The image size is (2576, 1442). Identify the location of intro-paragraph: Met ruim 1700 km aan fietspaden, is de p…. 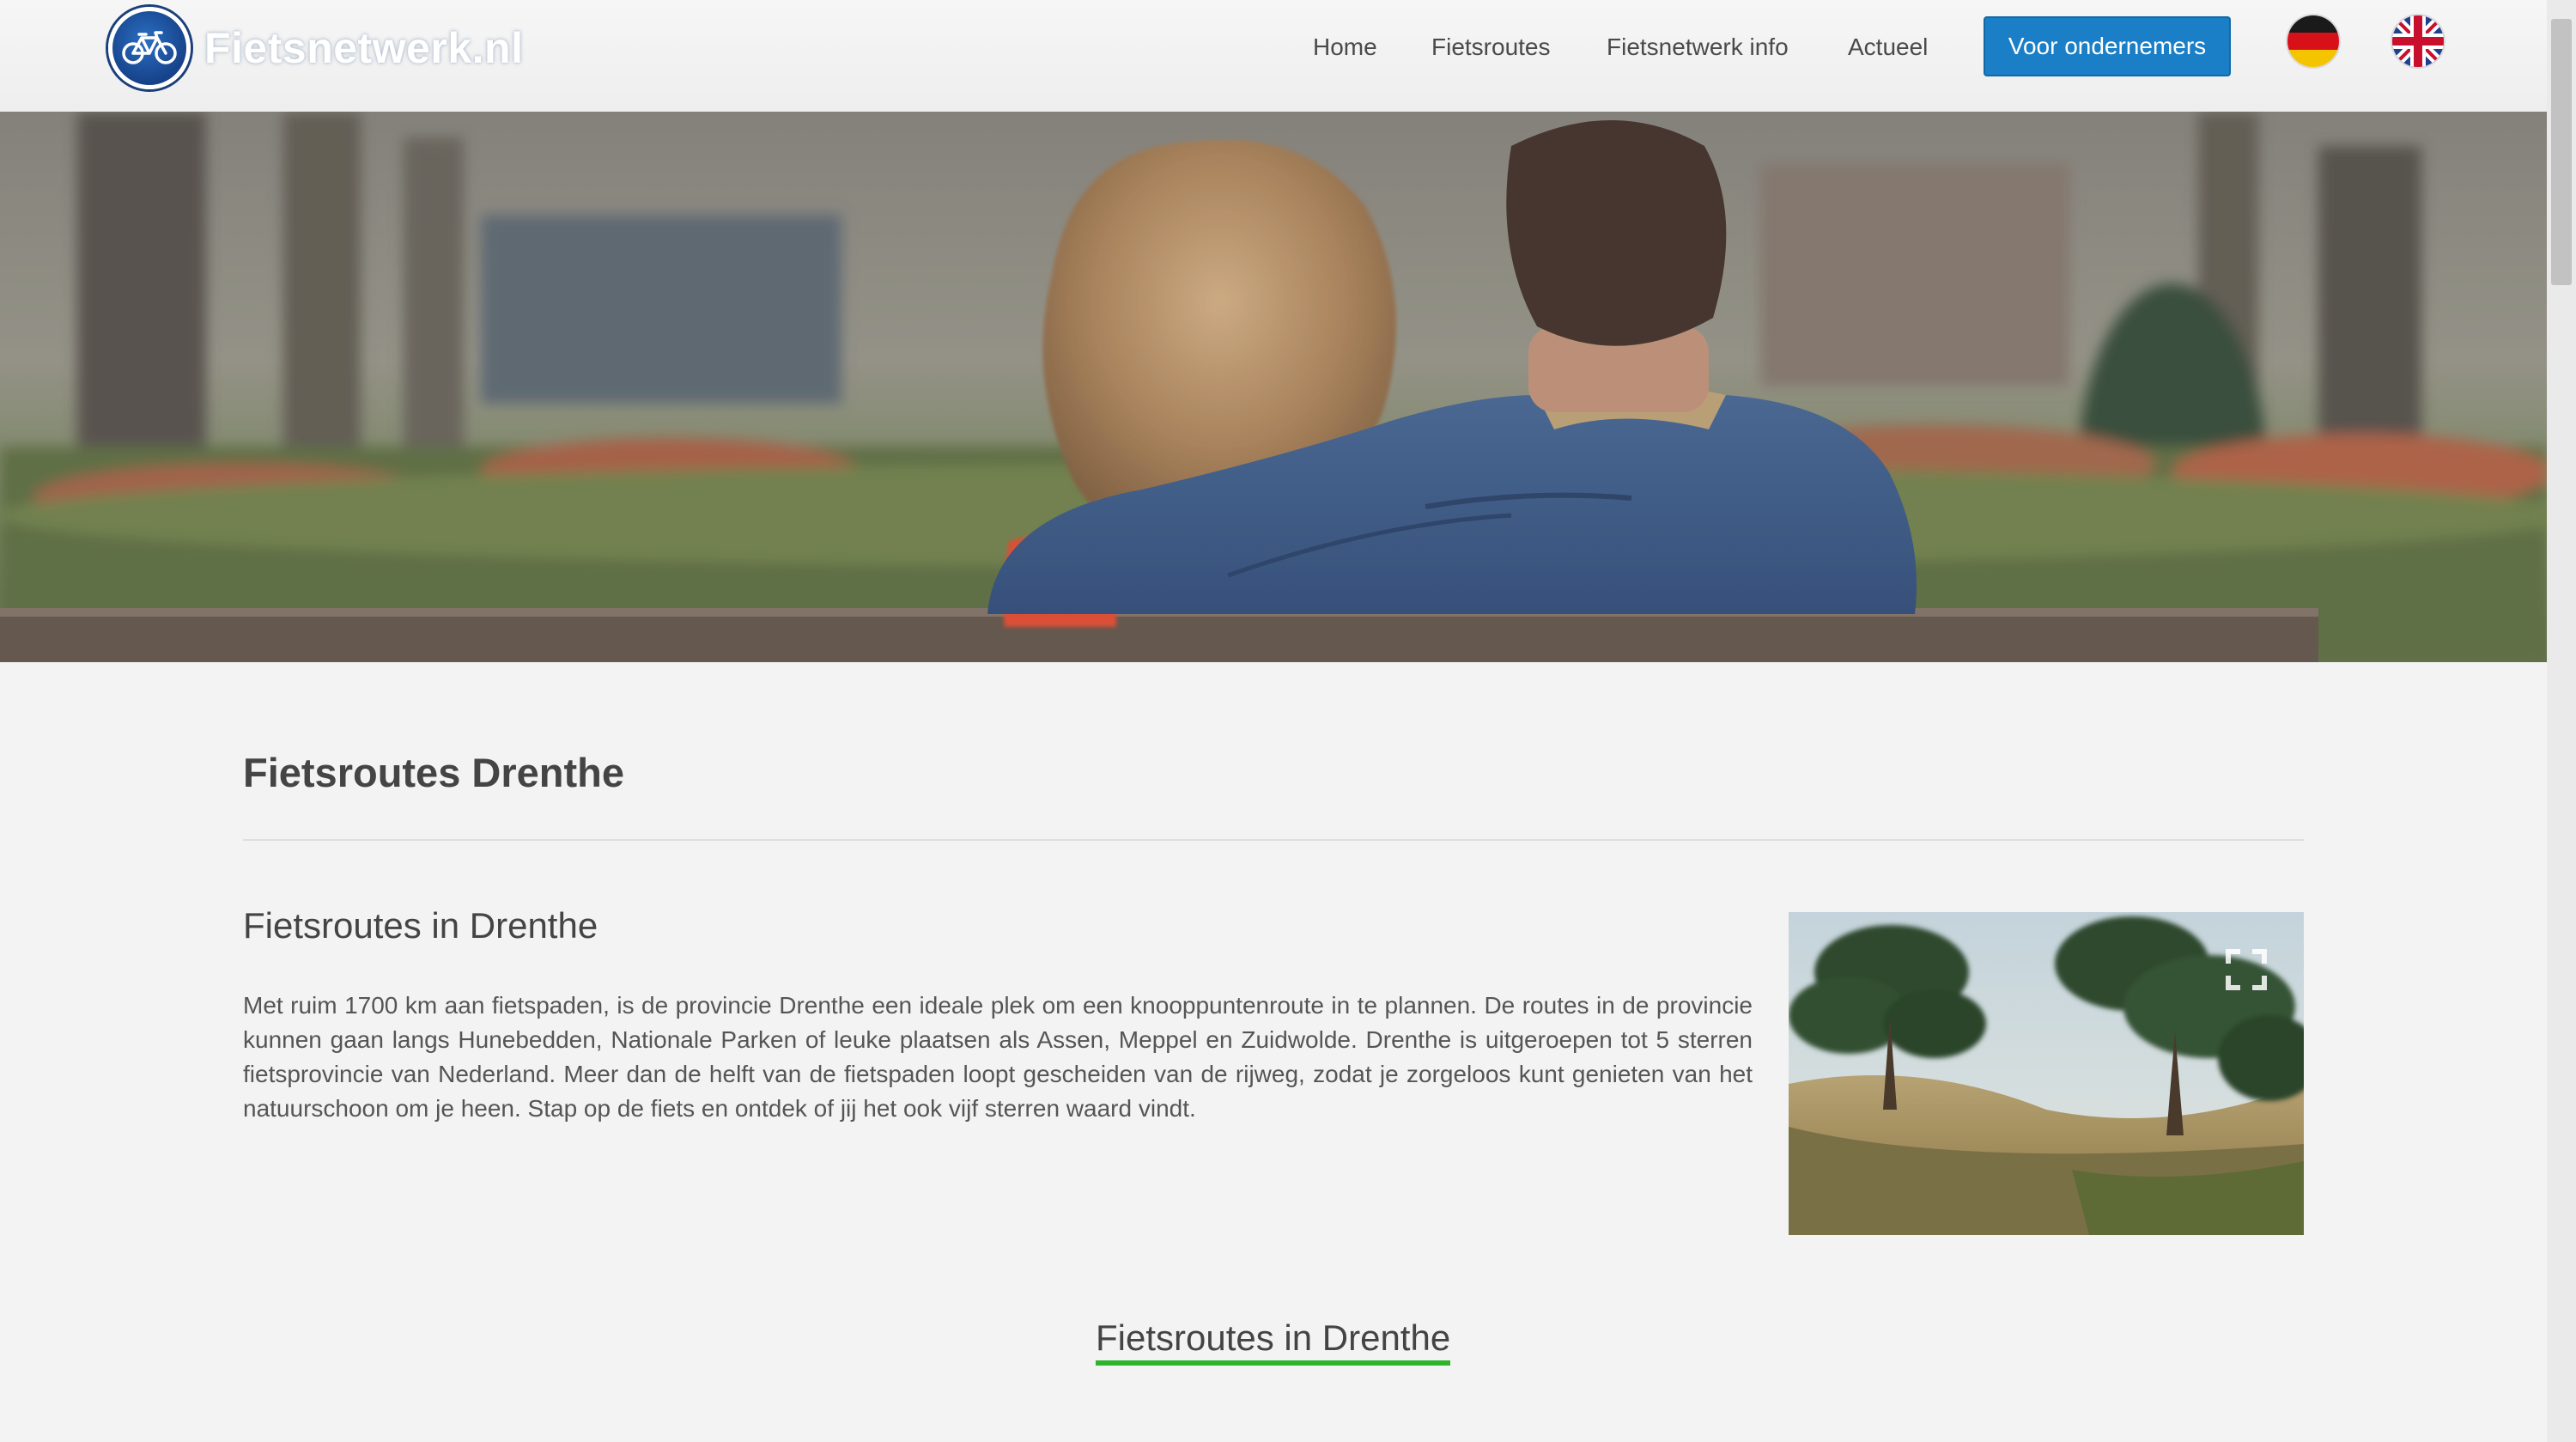
(998, 1057).